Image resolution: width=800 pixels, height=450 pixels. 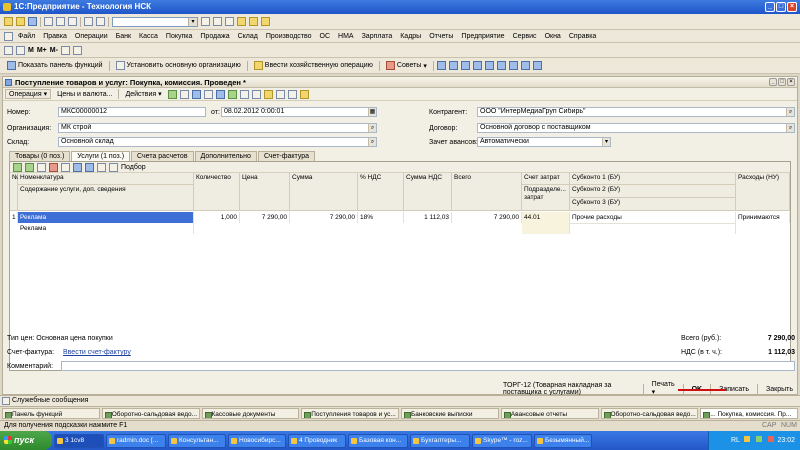 I want to click on menu-operations: Операции, so click(x=91, y=36).